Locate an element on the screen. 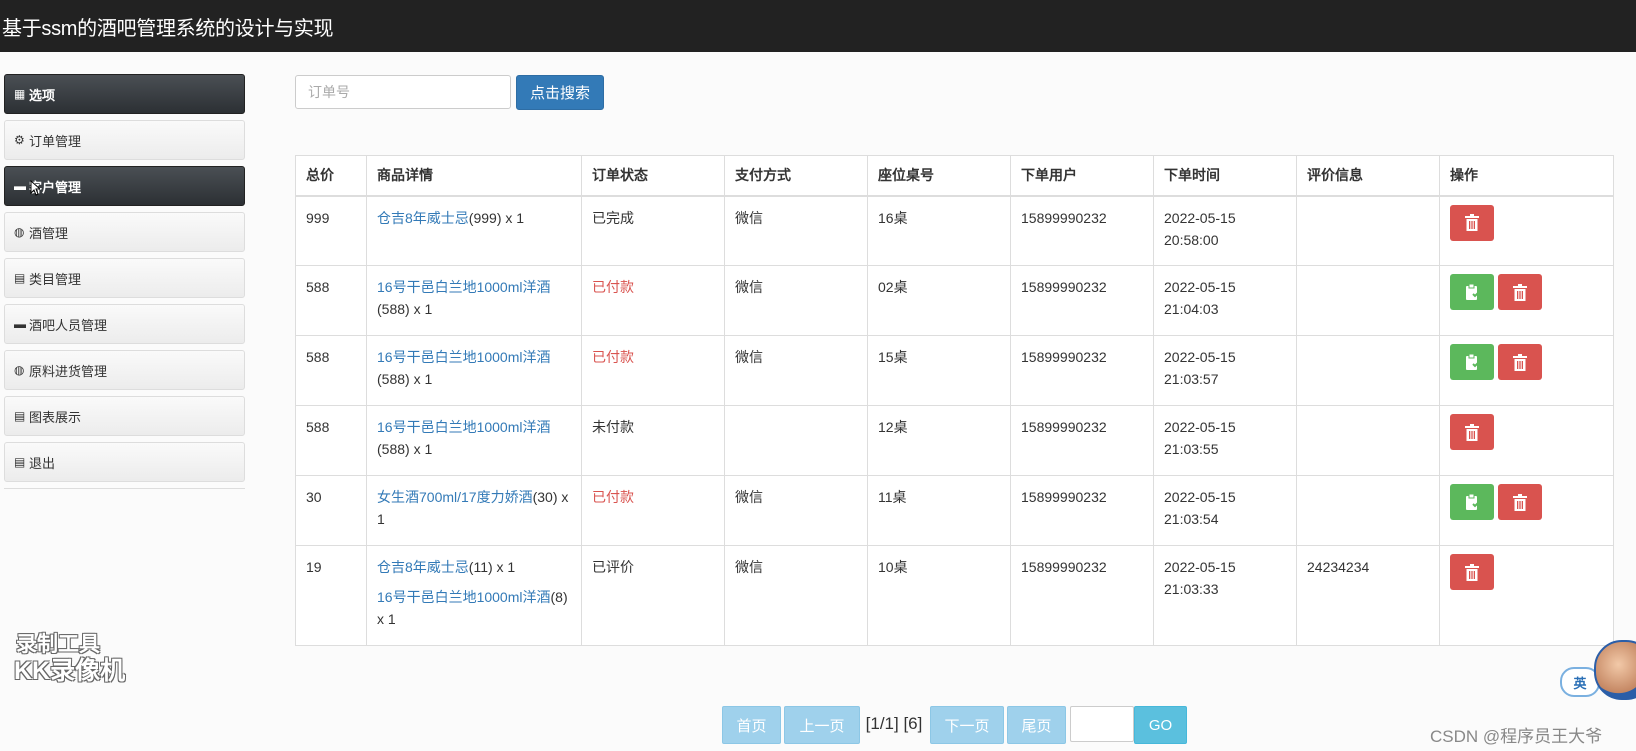  sidebar-item-label: 酒管理 is located at coordinates (49, 233).